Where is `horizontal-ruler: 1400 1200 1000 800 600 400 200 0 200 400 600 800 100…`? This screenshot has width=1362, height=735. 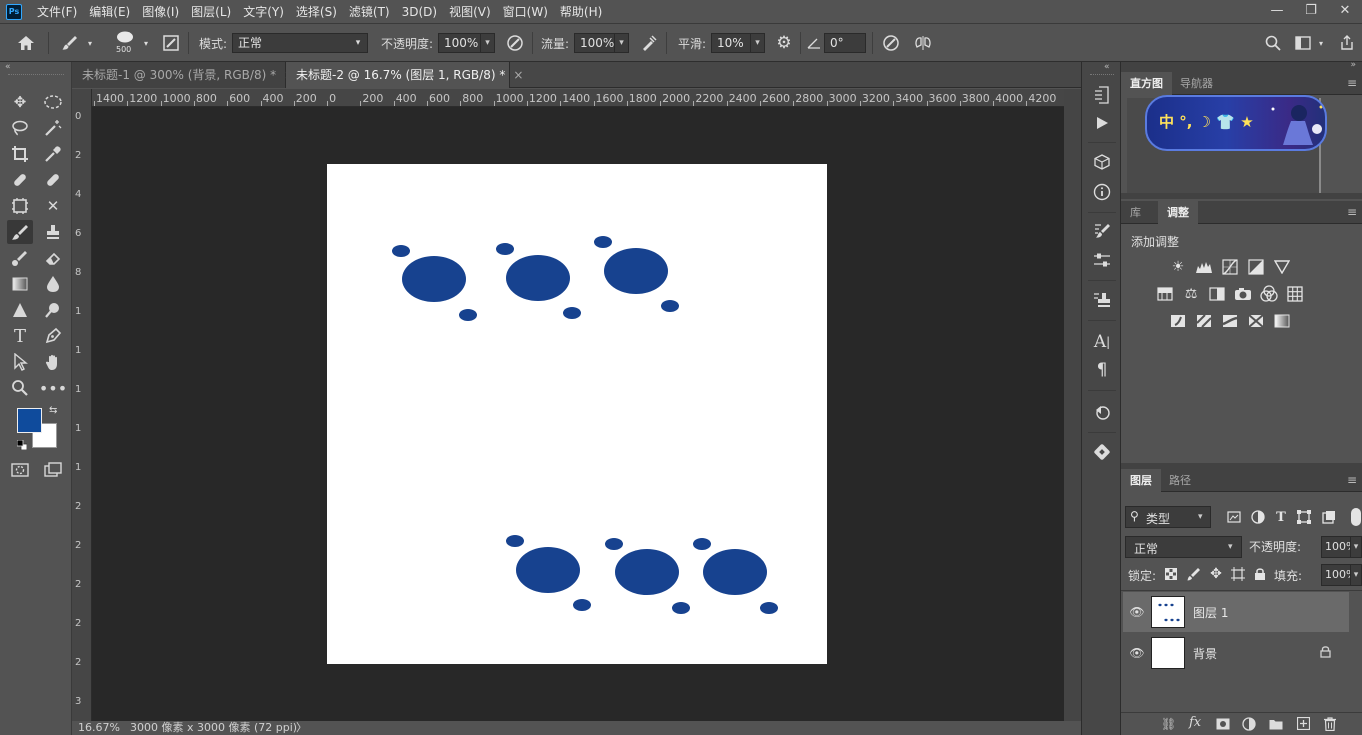 horizontal-ruler: 1400 1200 1000 800 600 400 200 0 200 400 600 800 100… is located at coordinates (578, 98).